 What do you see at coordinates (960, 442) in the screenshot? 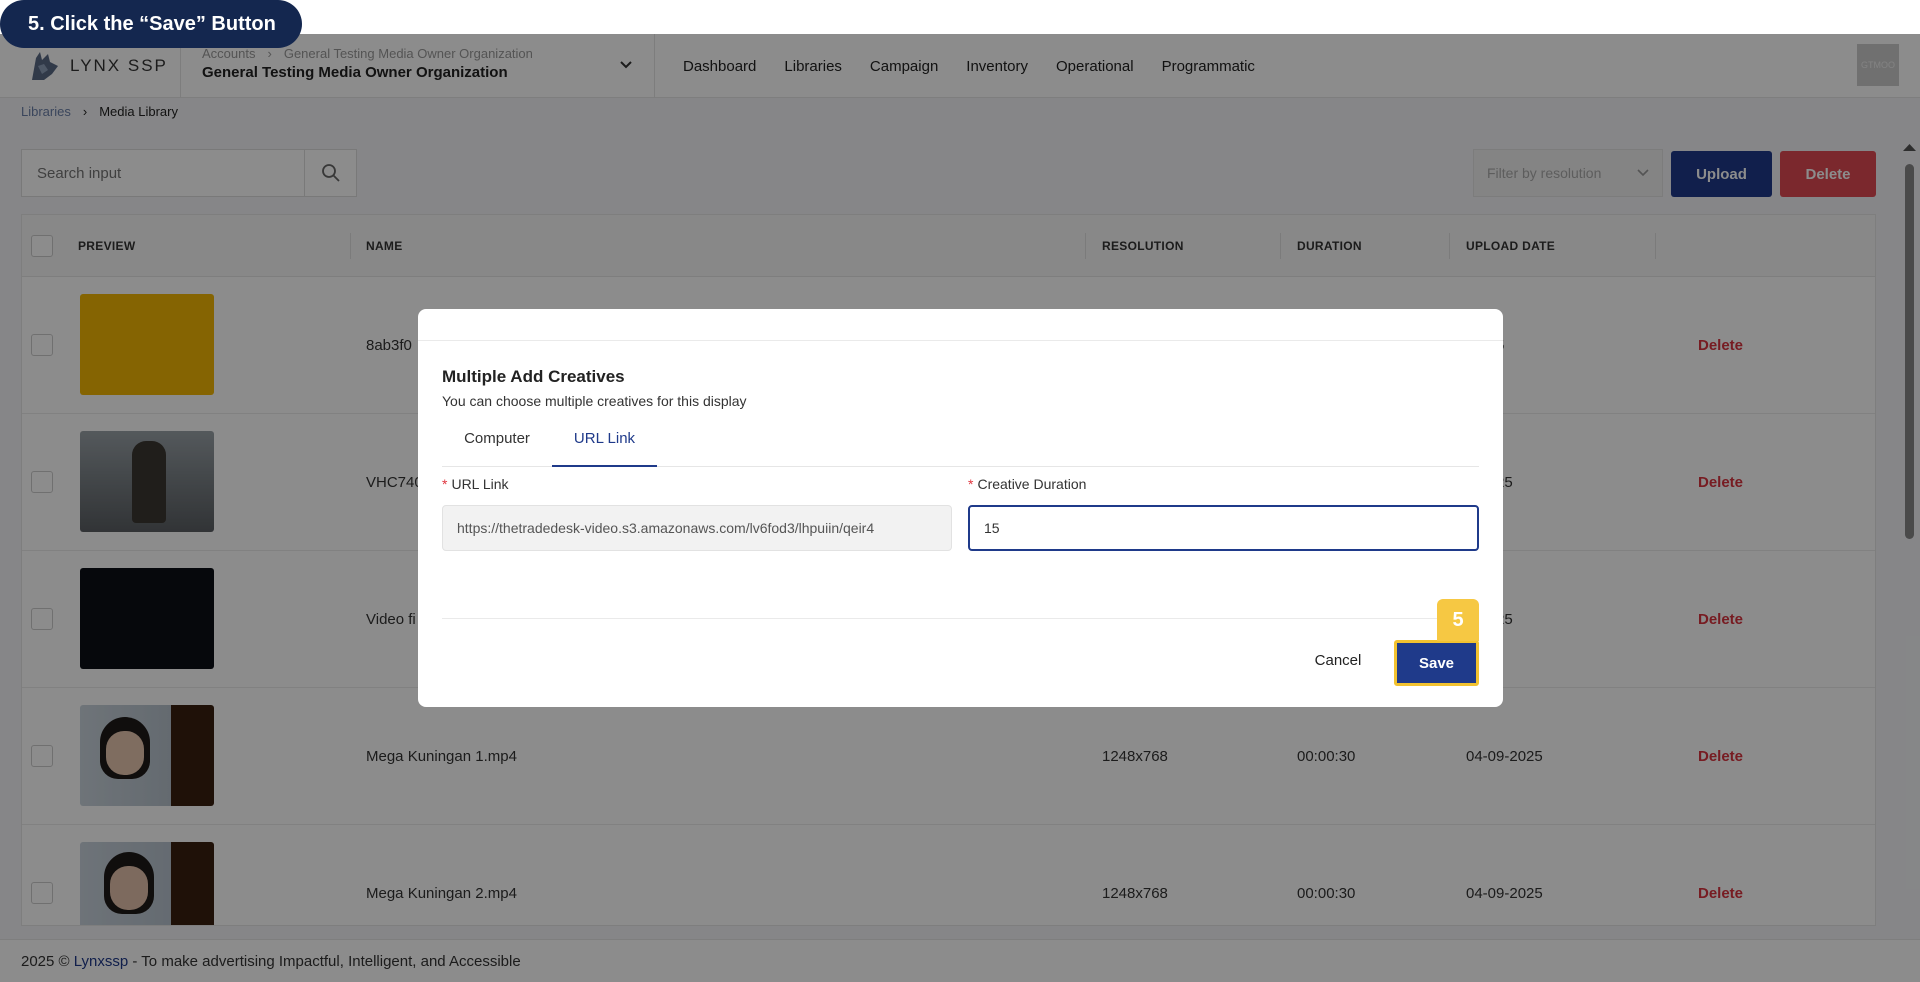
I see `modal-tabs: Computer URL Link` at bounding box center [960, 442].